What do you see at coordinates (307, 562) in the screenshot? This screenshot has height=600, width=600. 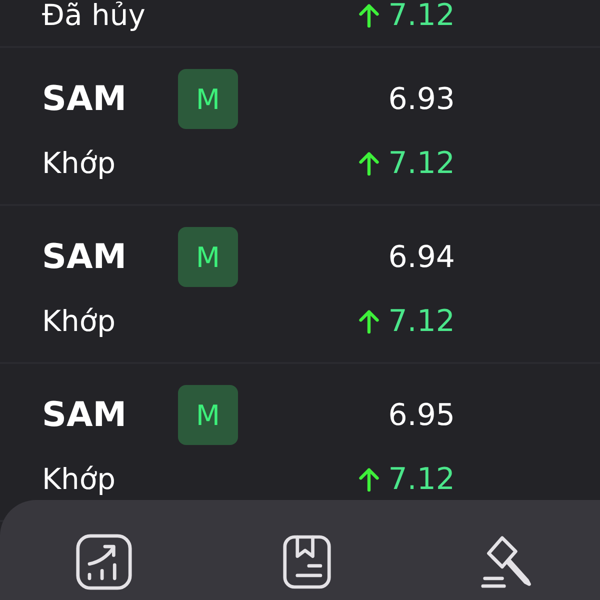 I see `bookmark-book-icon` at bounding box center [307, 562].